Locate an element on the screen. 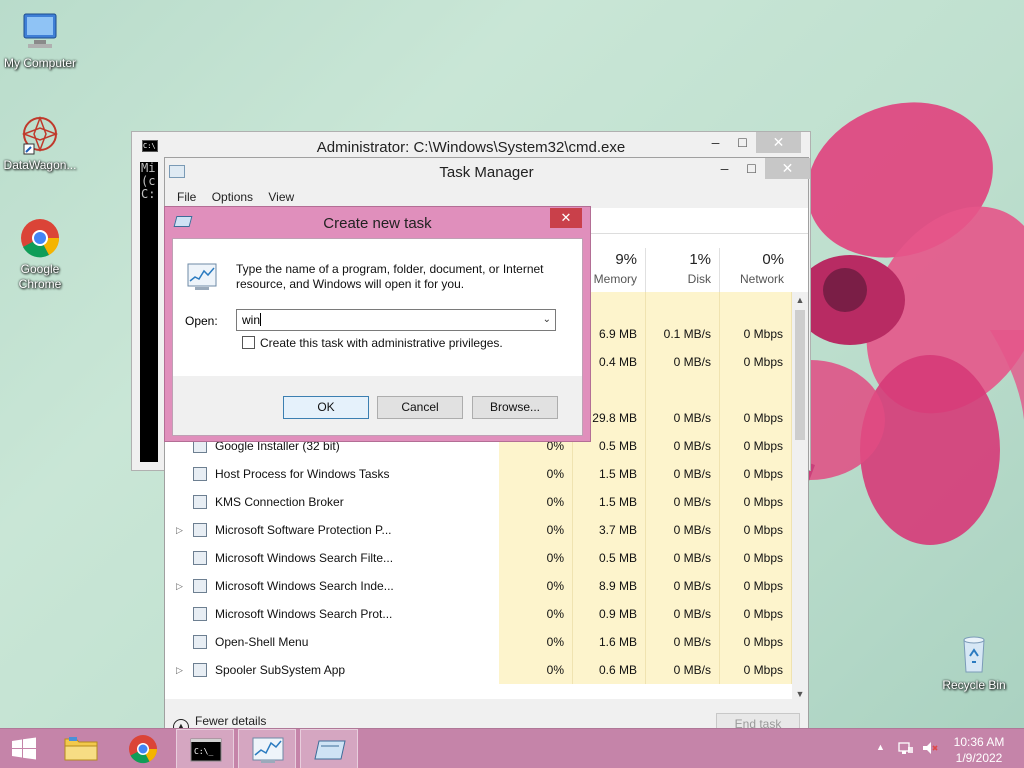 The height and width of the screenshot is (768, 1024). network-icon is located at coordinates (906, 749).